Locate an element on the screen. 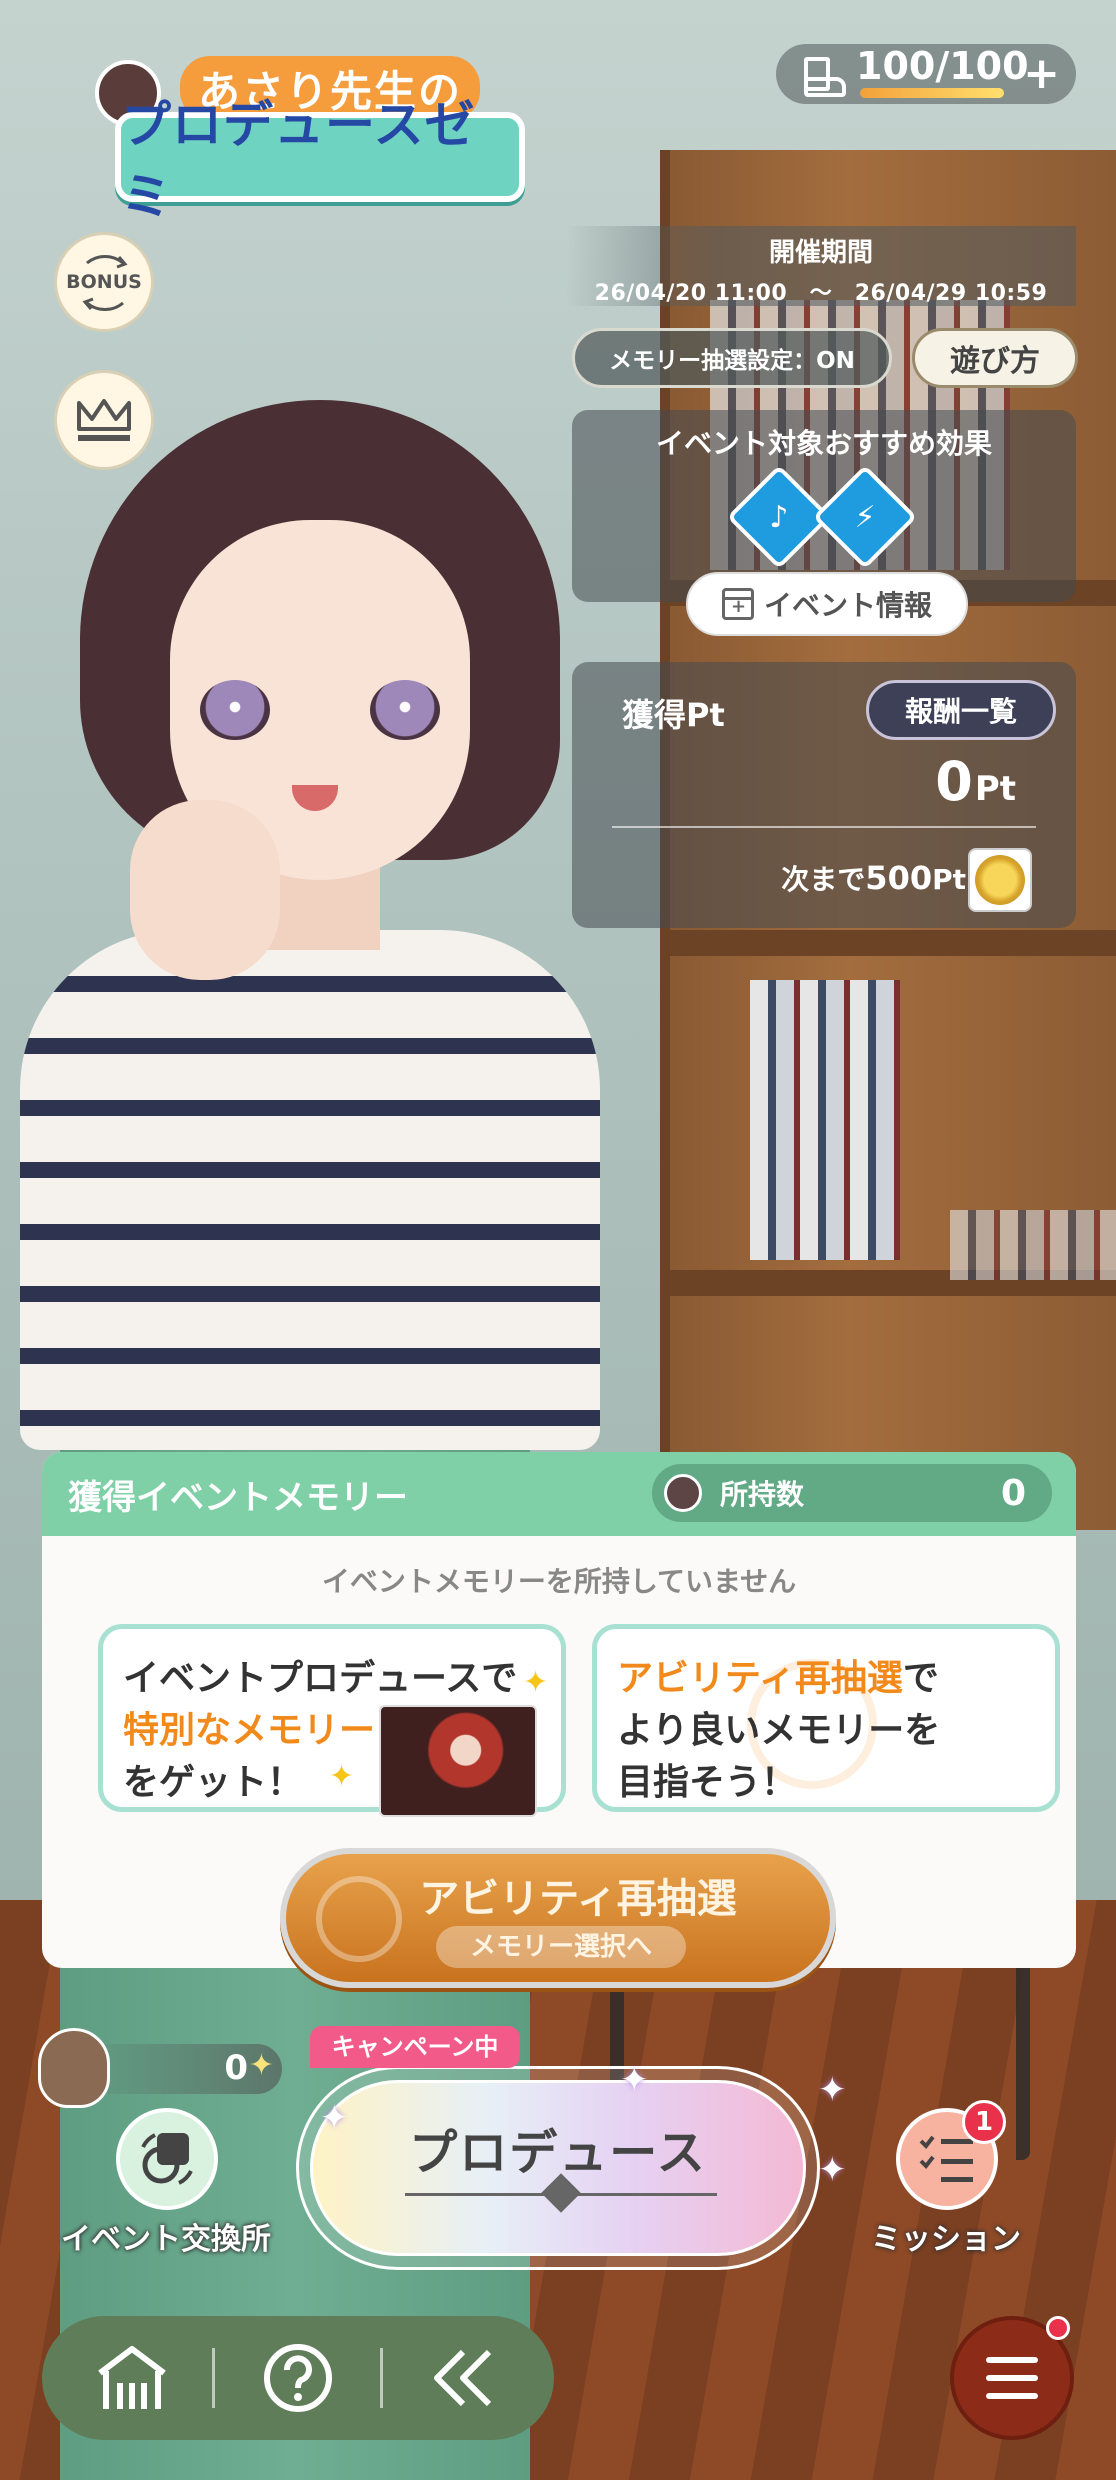  period-title: 開催期間 is located at coordinates (820, 253).